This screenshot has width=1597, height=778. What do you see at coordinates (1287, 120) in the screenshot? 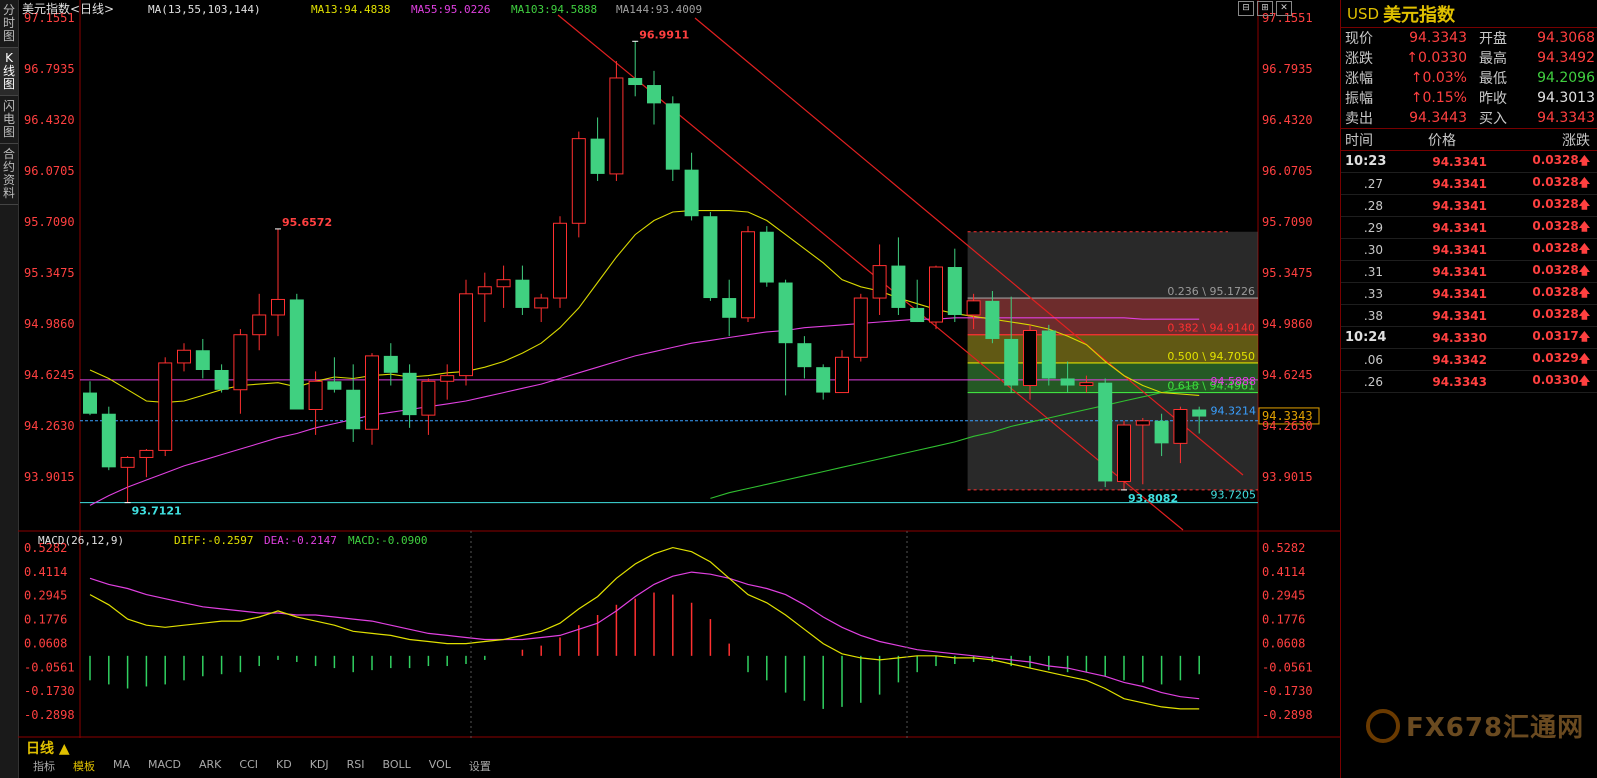
I see `y-tick-label-right: 96.4320` at bounding box center [1287, 120].